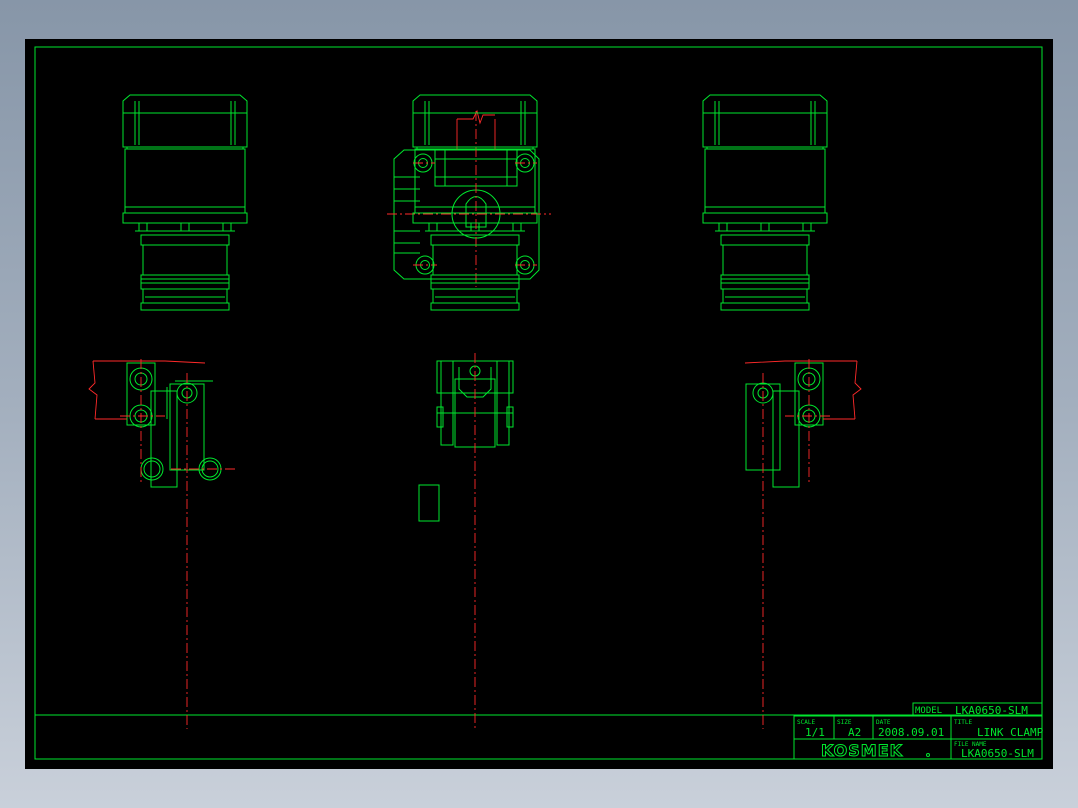 This screenshot has height=808, width=1078. Describe the element at coordinates (991, 710) in the screenshot. I see `model-value: LKA0650-SLM` at that location.